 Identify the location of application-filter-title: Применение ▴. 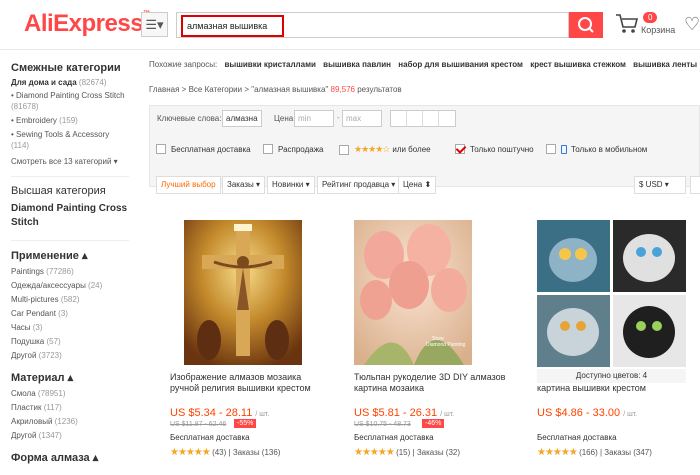
(75, 255).